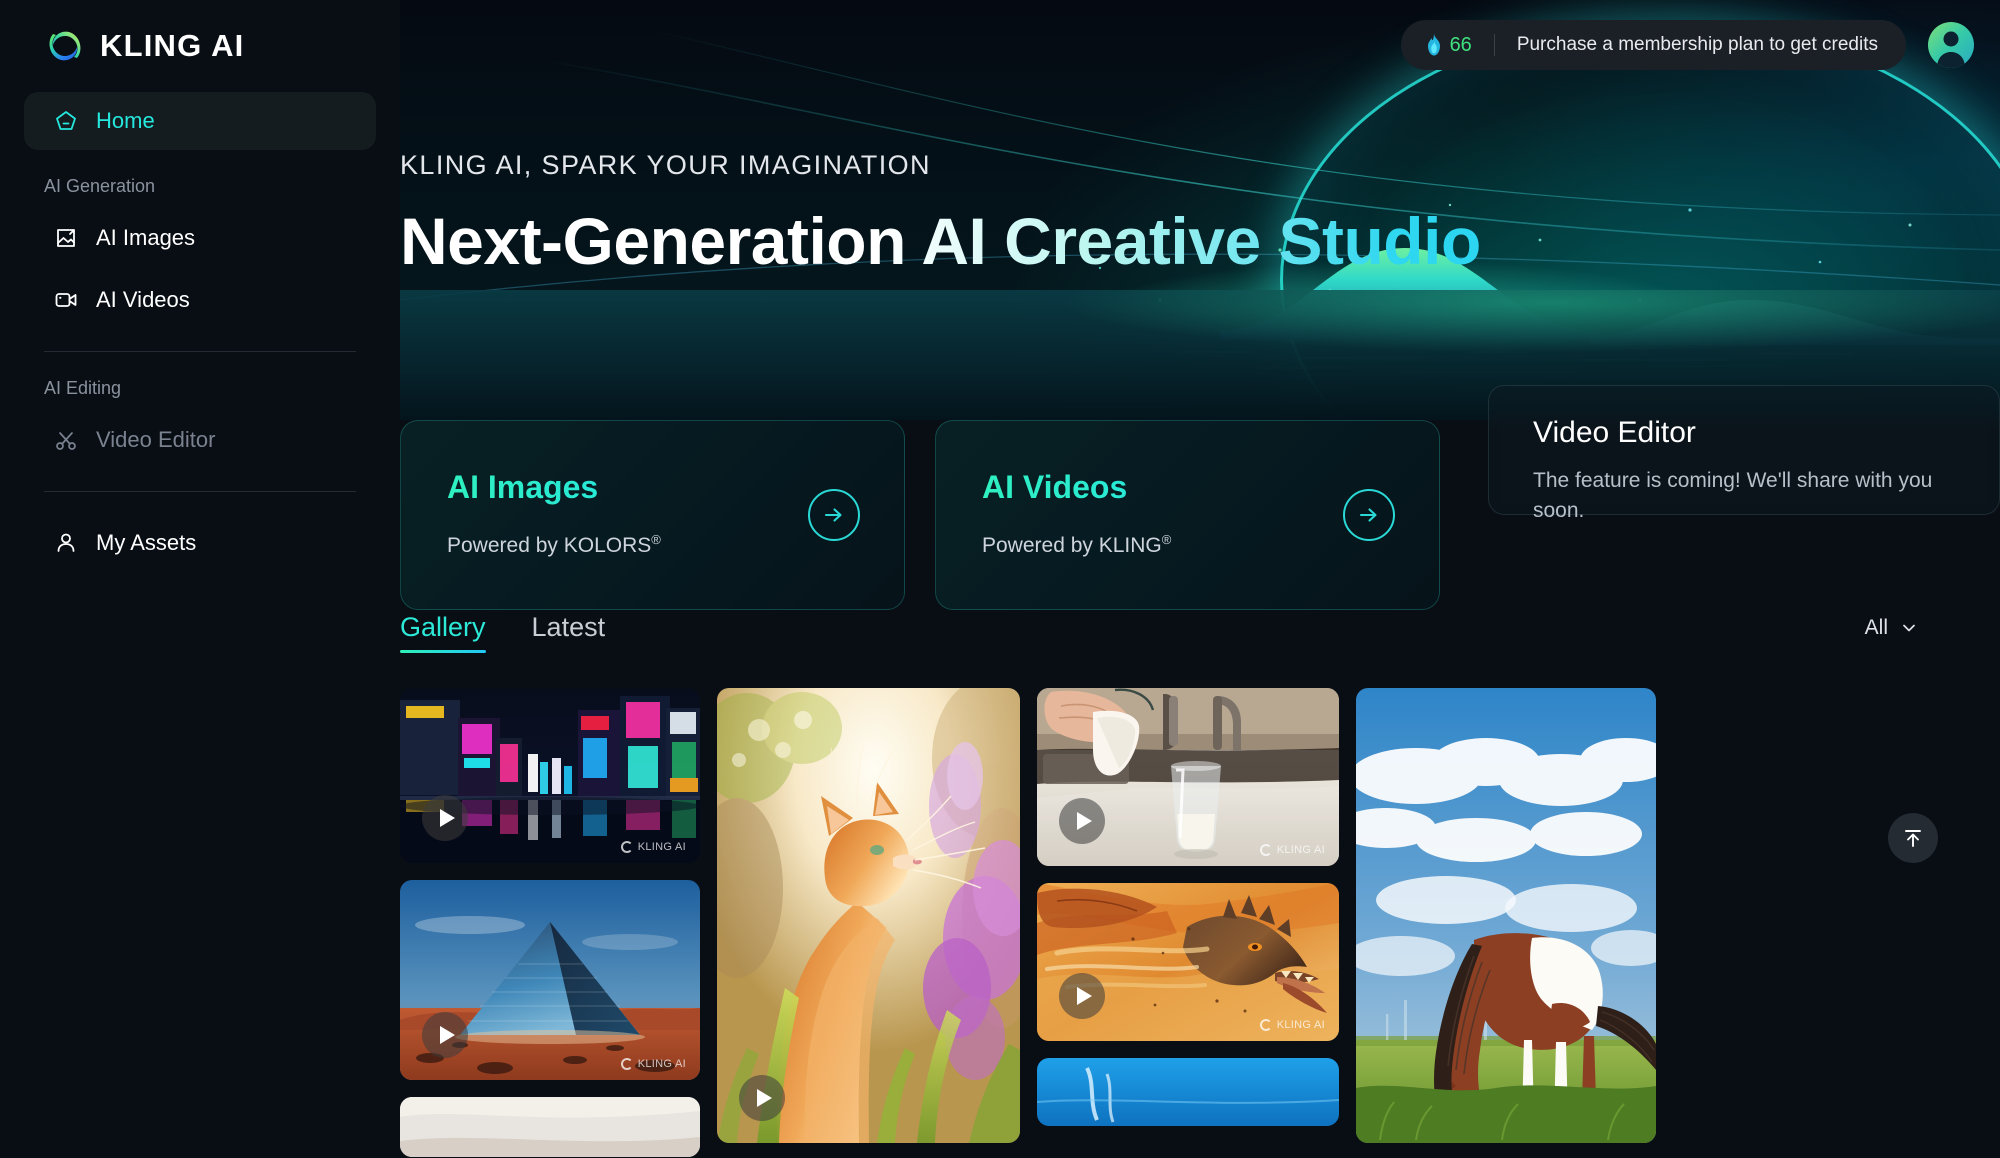 Image resolution: width=2000 pixels, height=1158 pixels. What do you see at coordinates (65, 46) in the screenshot?
I see `kling-infinity-logo-icon` at bounding box center [65, 46].